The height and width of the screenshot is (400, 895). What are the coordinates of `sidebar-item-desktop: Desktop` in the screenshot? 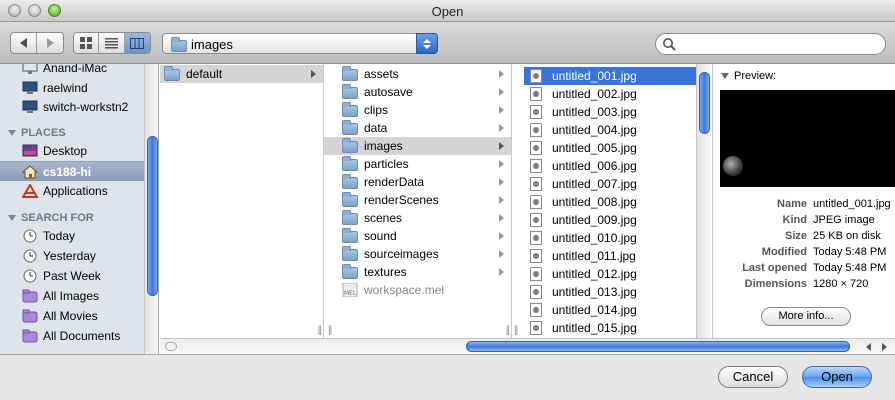 It's located at (72, 151).